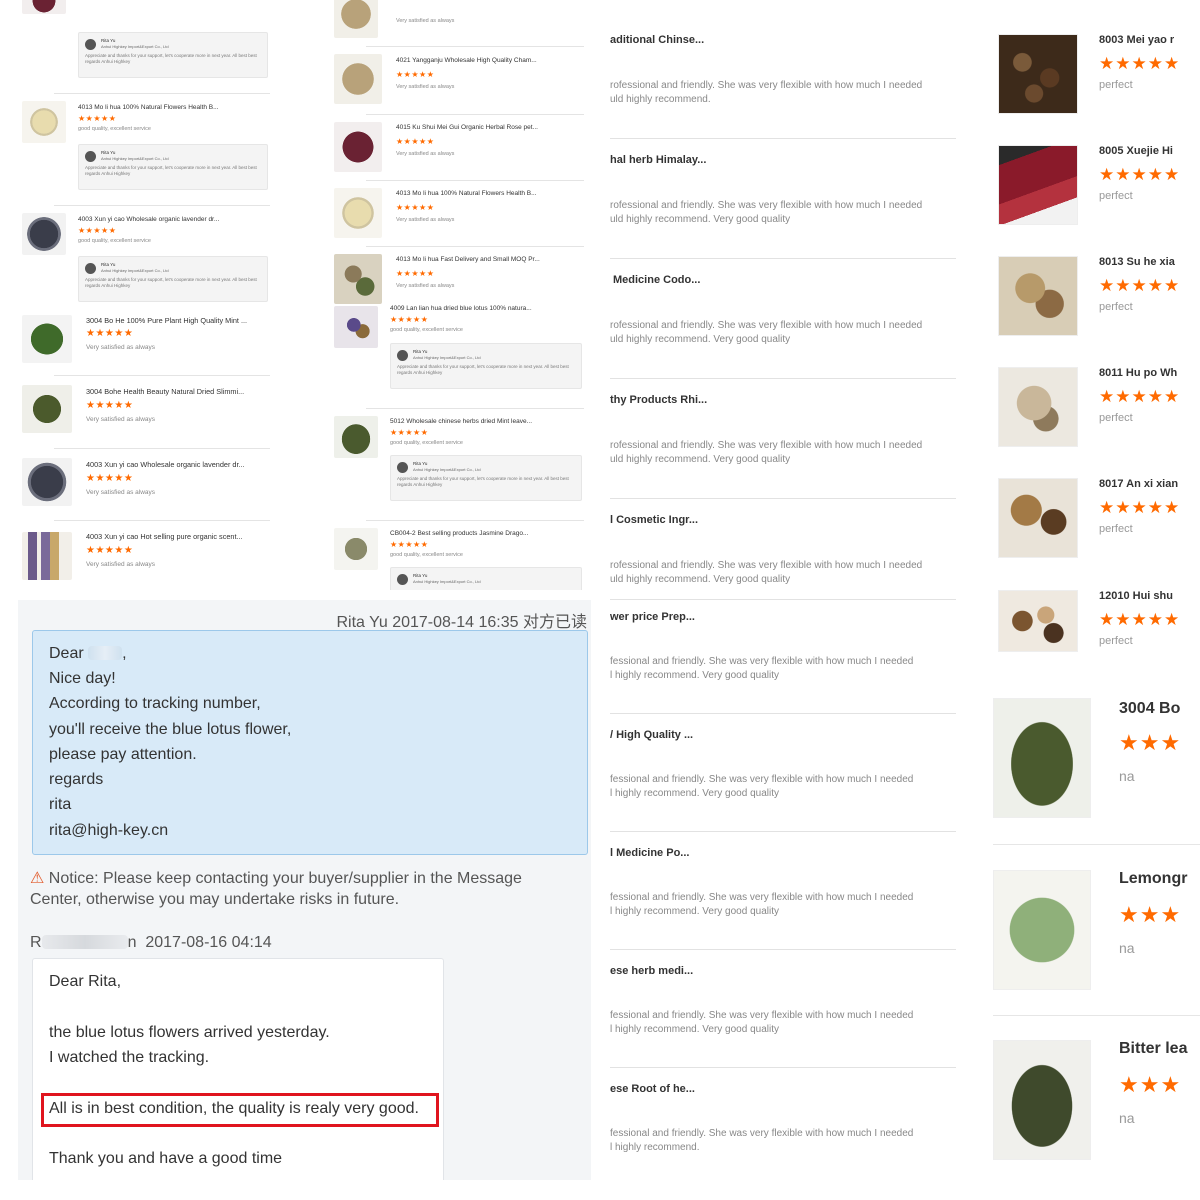 The image size is (1200, 1200). What do you see at coordinates (1153, 879) in the screenshot?
I see `product-title: Lemongr` at bounding box center [1153, 879].